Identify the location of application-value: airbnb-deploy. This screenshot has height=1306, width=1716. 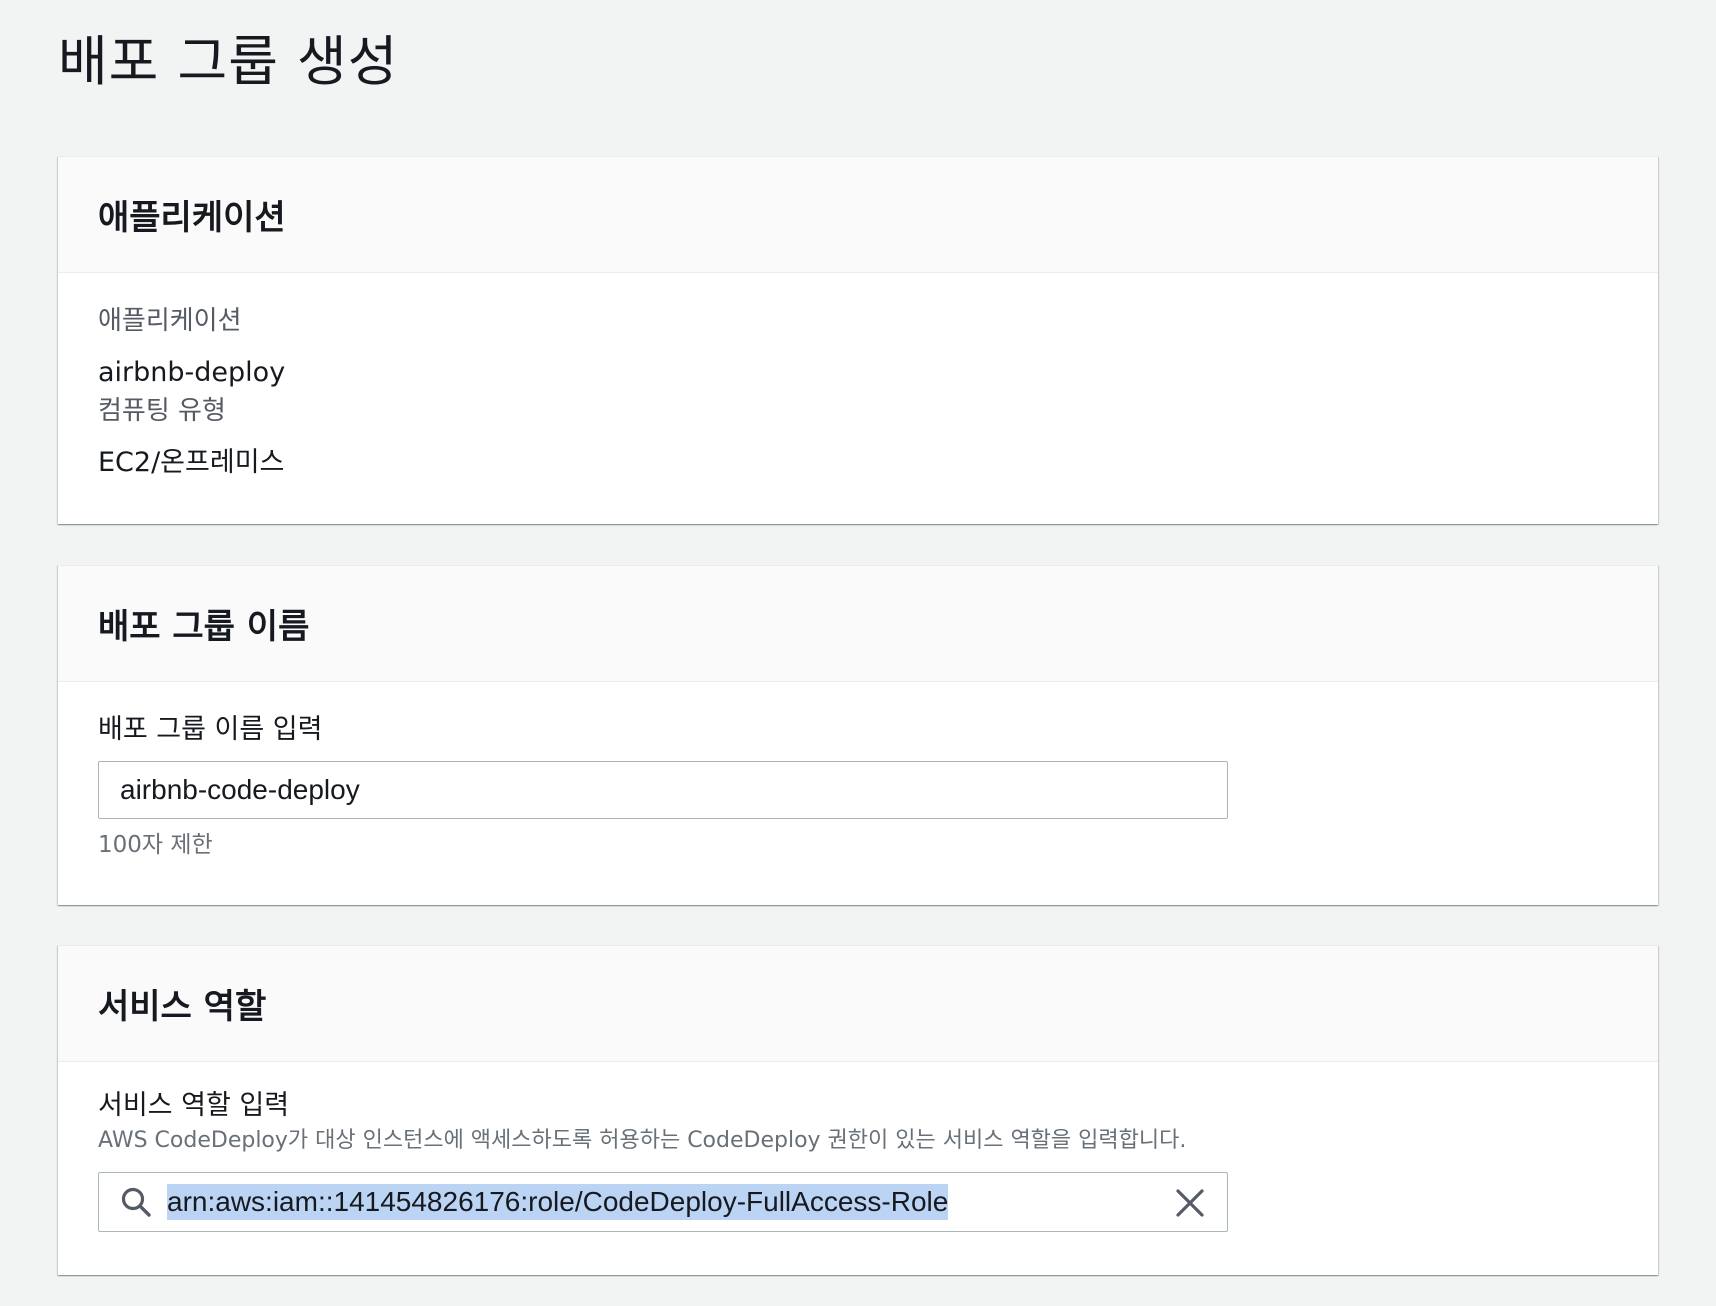
(192, 372).